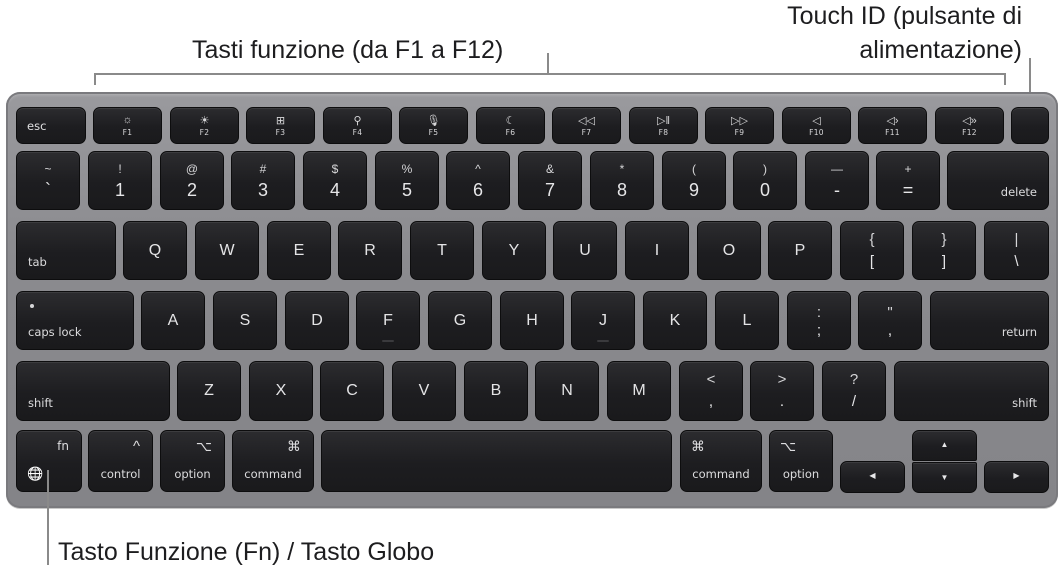  What do you see at coordinates (782, 391) in the screenshot?
I see `period-key: >.` at bounding box center [782, 391].